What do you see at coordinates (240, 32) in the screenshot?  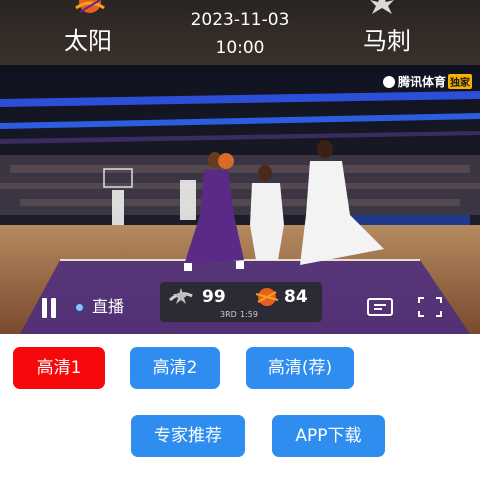 I see `match-header: 太阳 2023-11-03 10:00 马刺` at bounding box center [240, 32].